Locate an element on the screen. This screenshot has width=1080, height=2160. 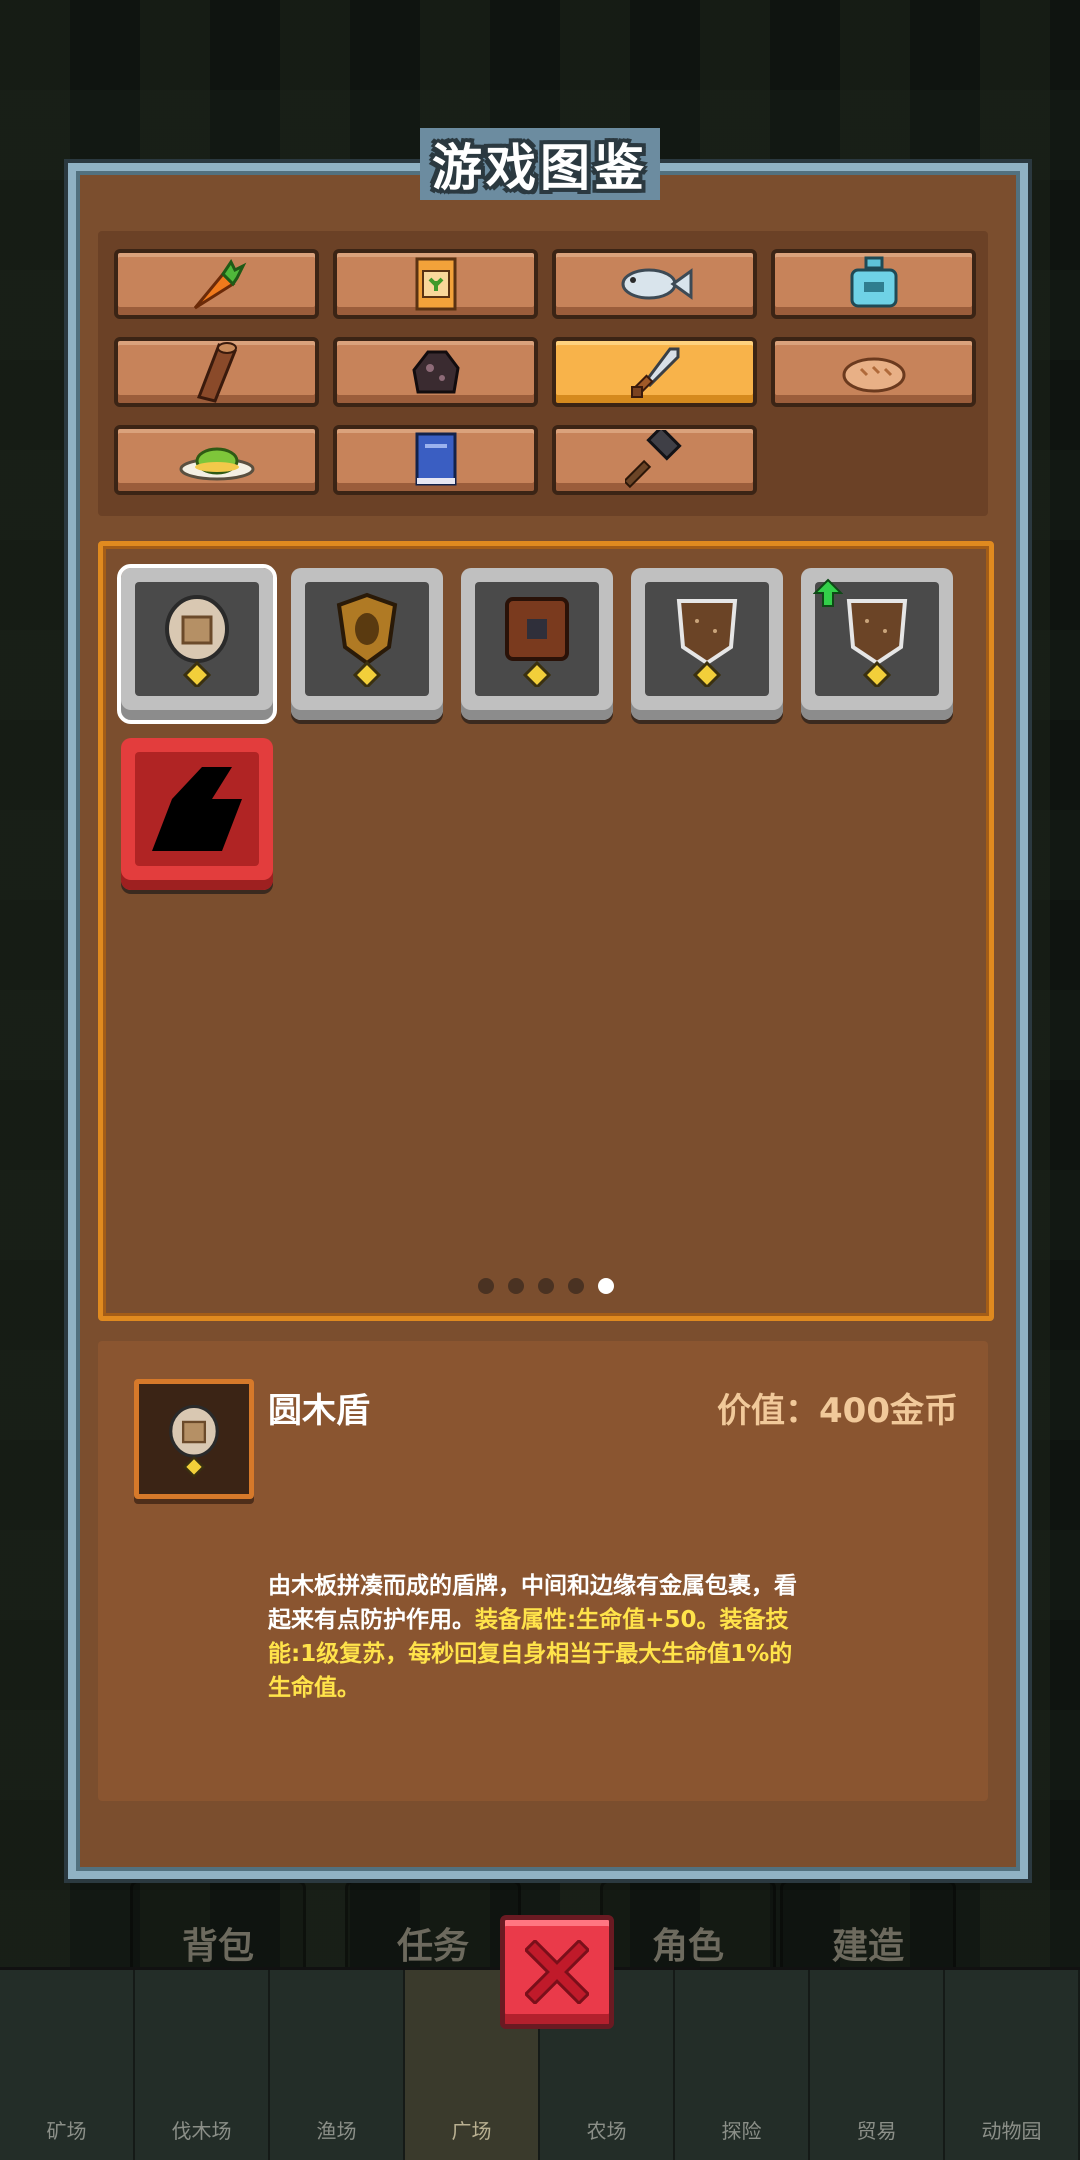
category-tab-dishes is located at coordinates (216, 460).